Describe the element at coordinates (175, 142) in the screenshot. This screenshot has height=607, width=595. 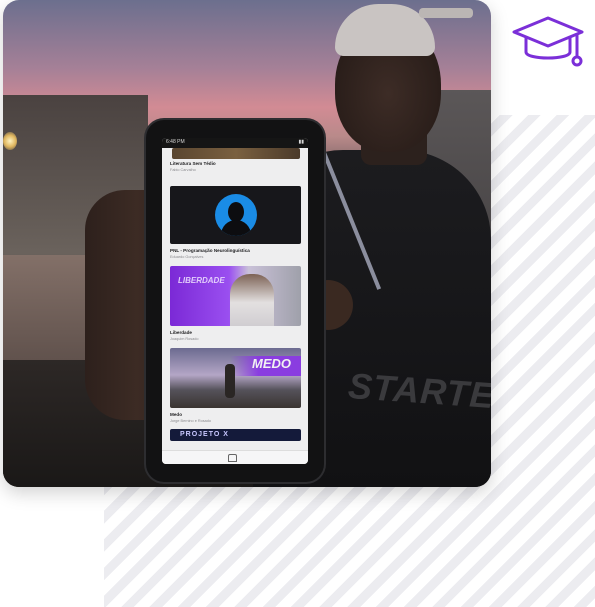
I see `status-time: 6:48 PM` at that location.